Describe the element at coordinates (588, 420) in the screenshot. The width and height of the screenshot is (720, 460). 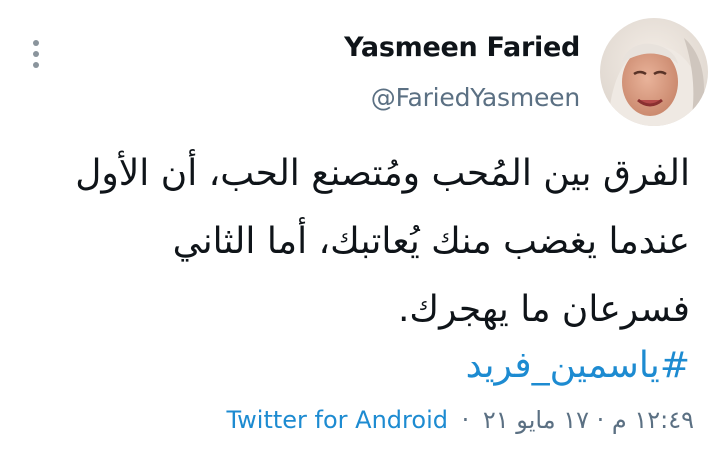
I see `timestamp: ١٢:٤٩ م · ١٧ مايو ٢١` at that location.